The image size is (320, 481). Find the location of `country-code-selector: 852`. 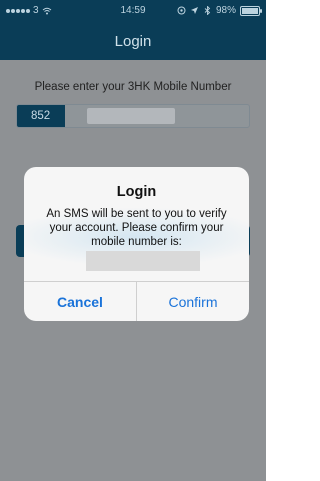

country-code-selector: 852 is located at coordinates (41, 116).